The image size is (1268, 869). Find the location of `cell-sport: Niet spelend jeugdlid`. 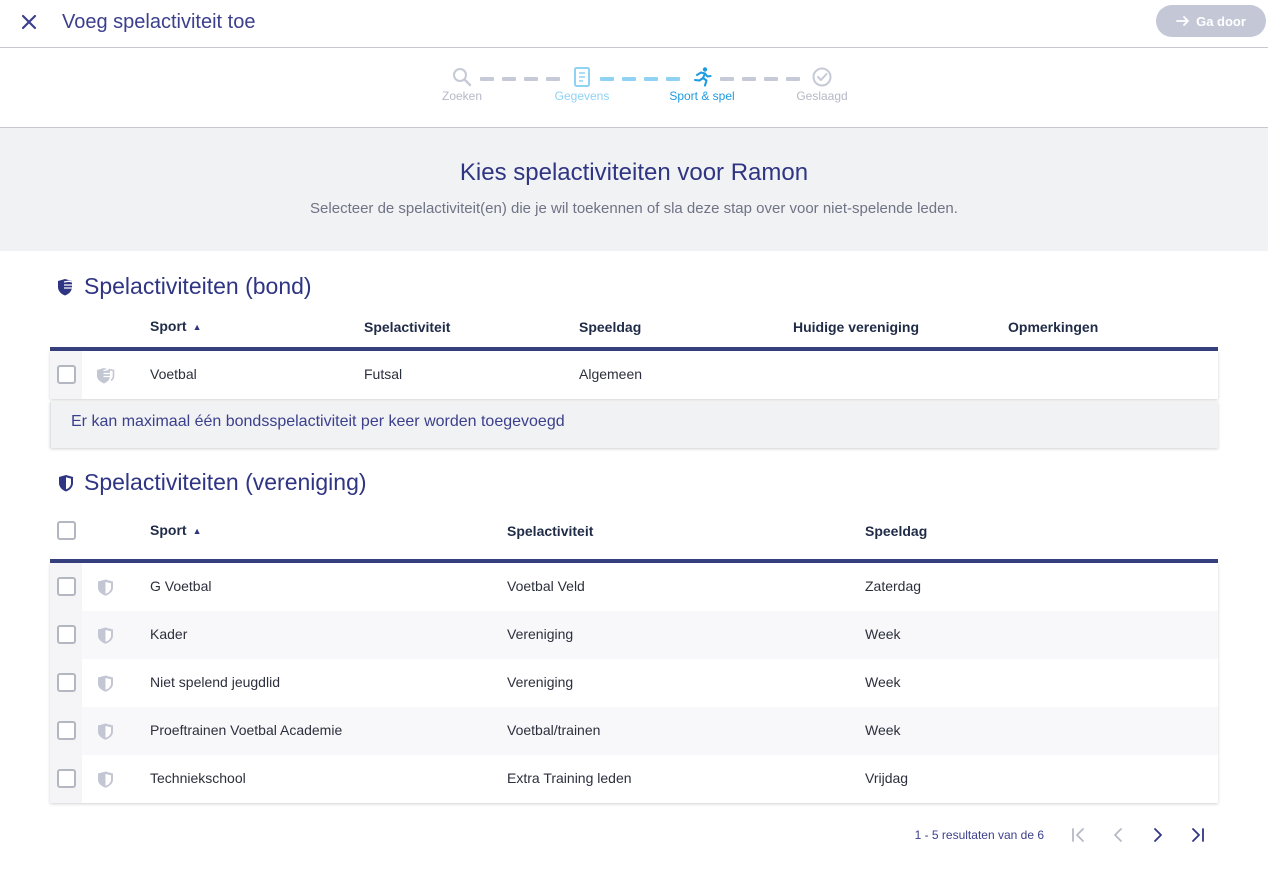

cell-sport: Niet spelend jeugdlid is located at coordinates (215, 682).